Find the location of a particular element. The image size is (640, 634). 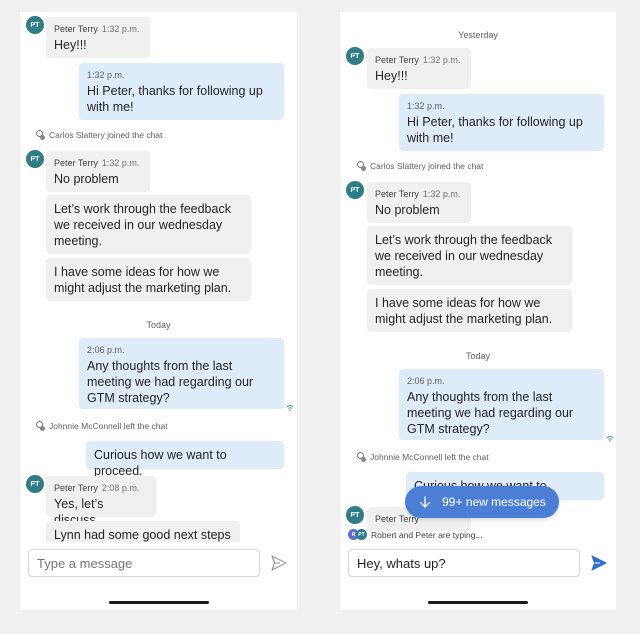

new-messages-button: 99+ new messages is located at coordinates (482, 502).